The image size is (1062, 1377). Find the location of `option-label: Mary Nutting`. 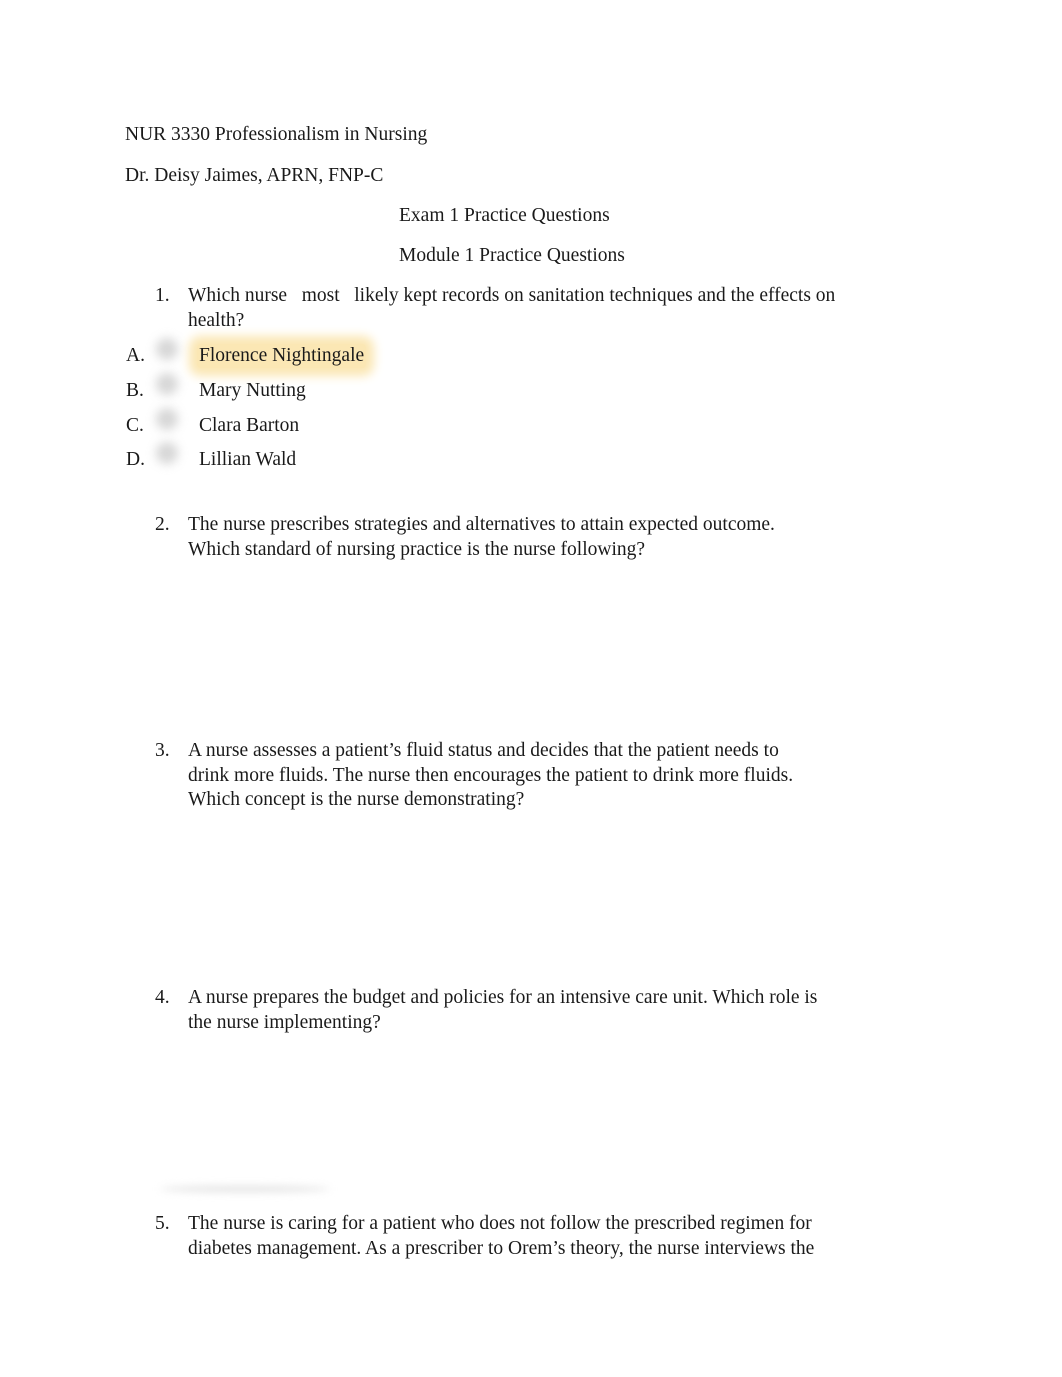

option-label: Mary Nutting is located at coordinates (252, 390).